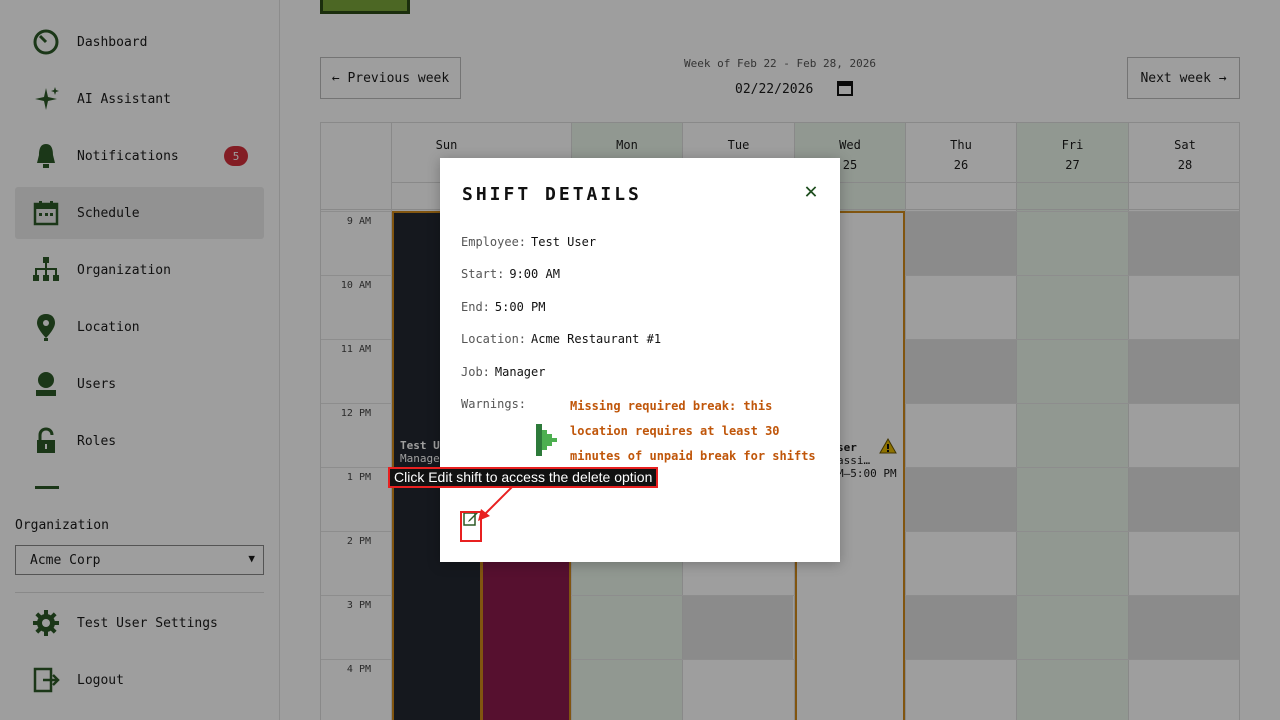  Describe the element at coordinates (811, 192) in the screenshot. I see `close-icon: ✕` at that location.